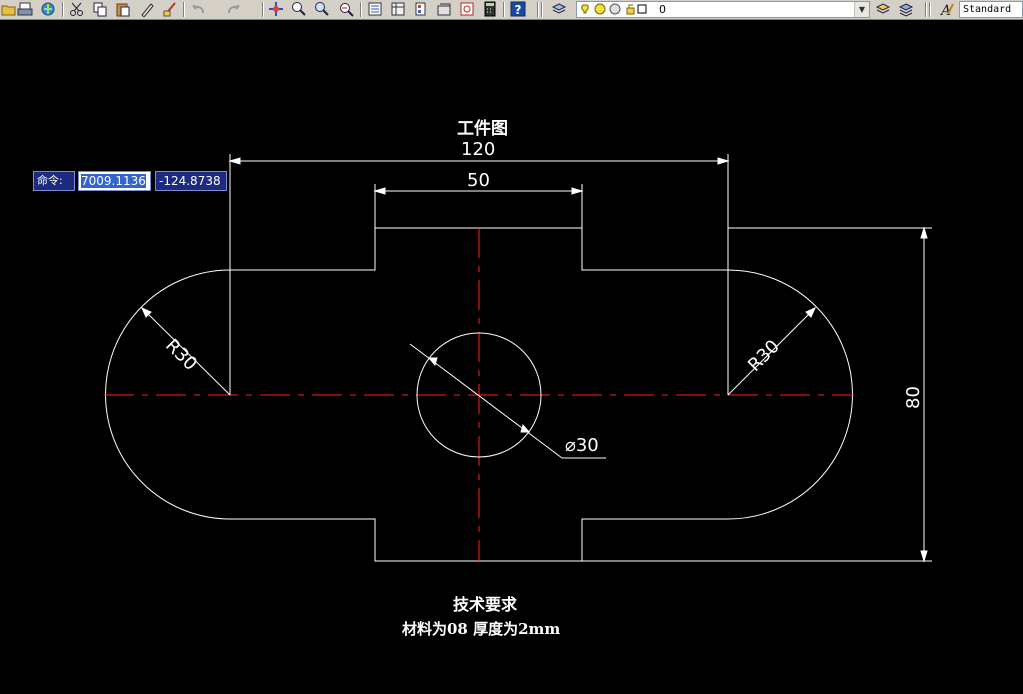  I want to click on open-icon, so click(9, 9).